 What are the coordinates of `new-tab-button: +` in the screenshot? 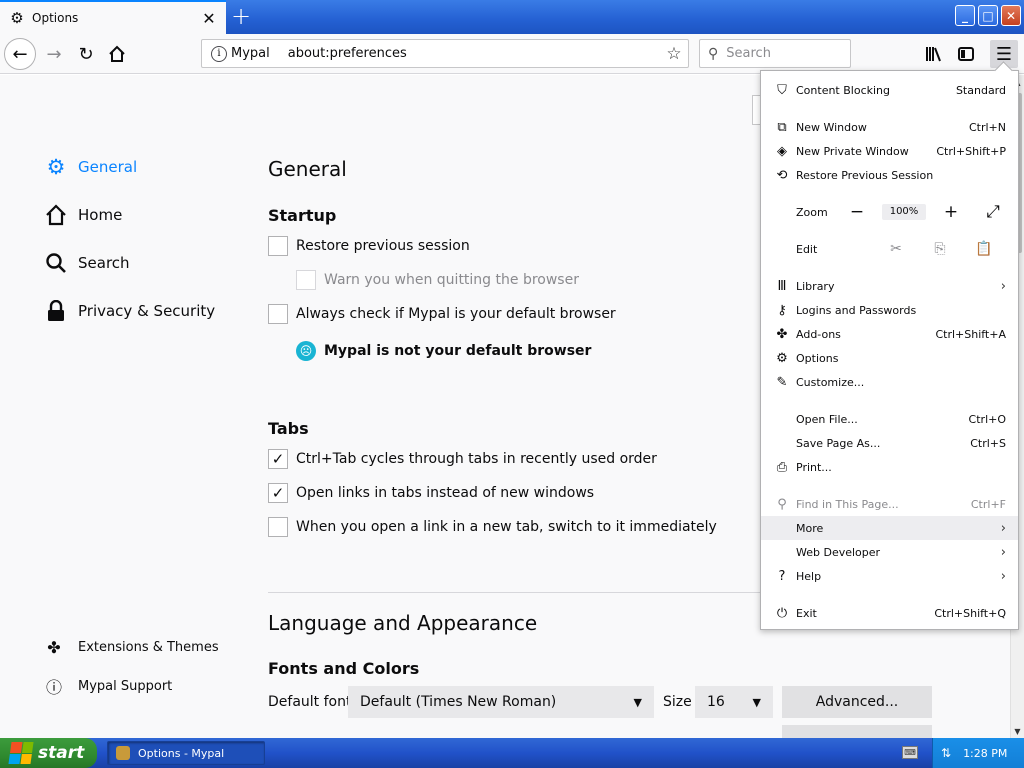 It's located at (241, 16).